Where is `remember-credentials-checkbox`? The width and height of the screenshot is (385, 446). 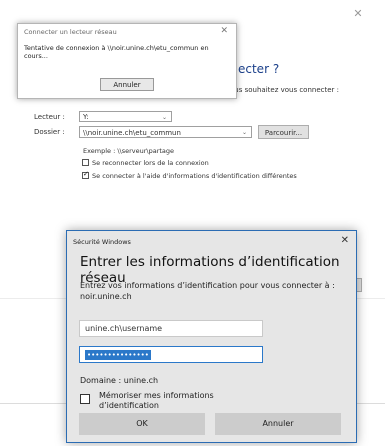
remember-credentials-checkbox is located at coordinates (85, 399).